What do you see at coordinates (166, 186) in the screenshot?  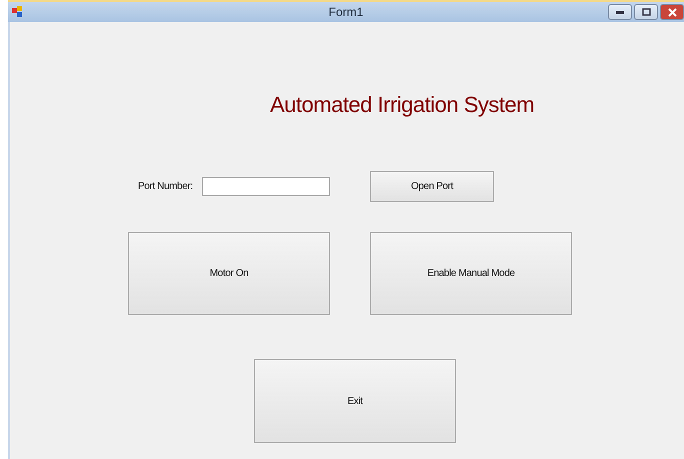 I see `port-label: Port Number:` at bounding box center [166, 186].